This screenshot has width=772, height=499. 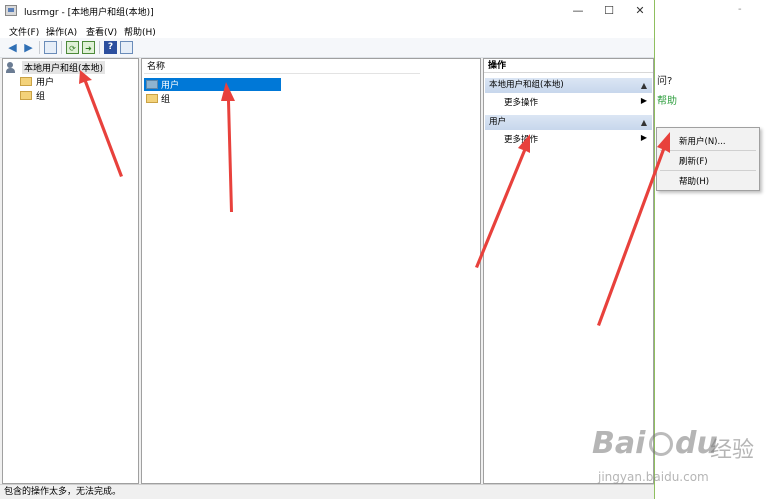 I want to click on action-pane-icon, so click(x=126, y=47).